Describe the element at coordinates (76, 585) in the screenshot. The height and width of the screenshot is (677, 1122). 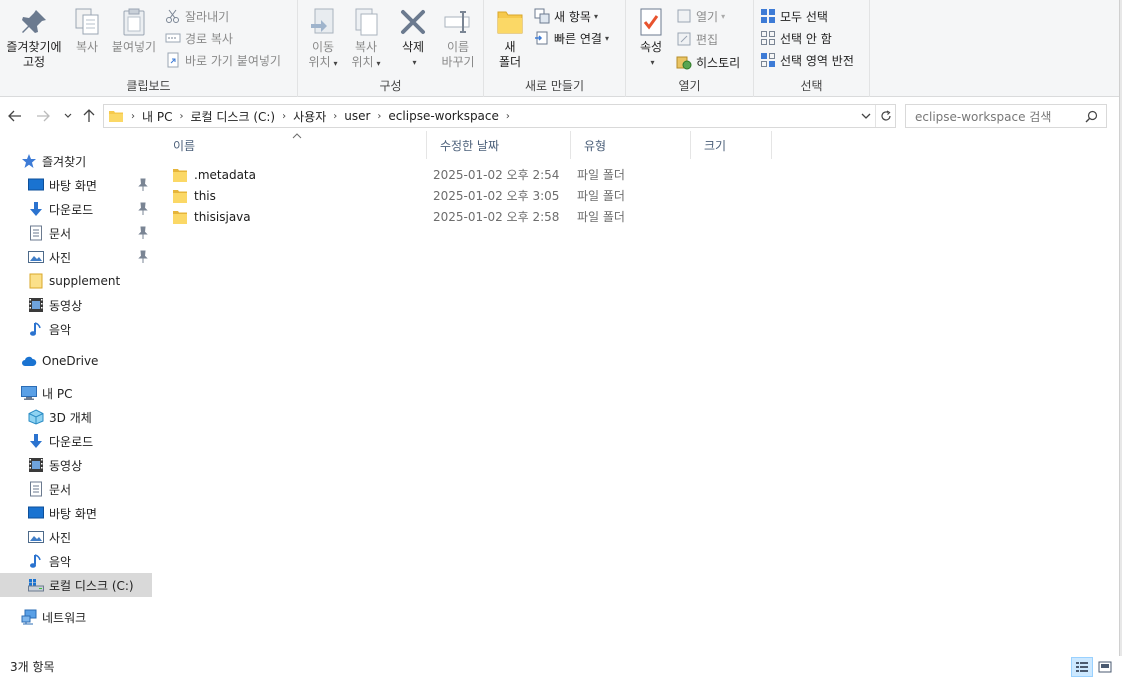
I see `nav-local-disk: 로컬 디스크 (C:)` at that location.